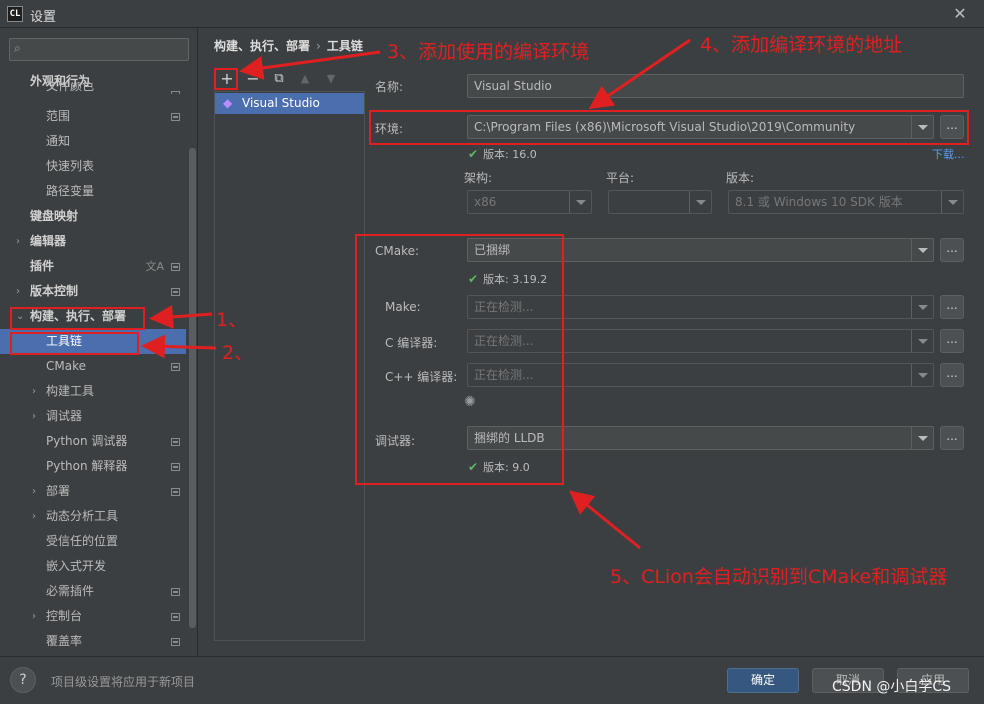  I want to click on footer-note: 项目级设置将应用于新项目, so click(123, 682).